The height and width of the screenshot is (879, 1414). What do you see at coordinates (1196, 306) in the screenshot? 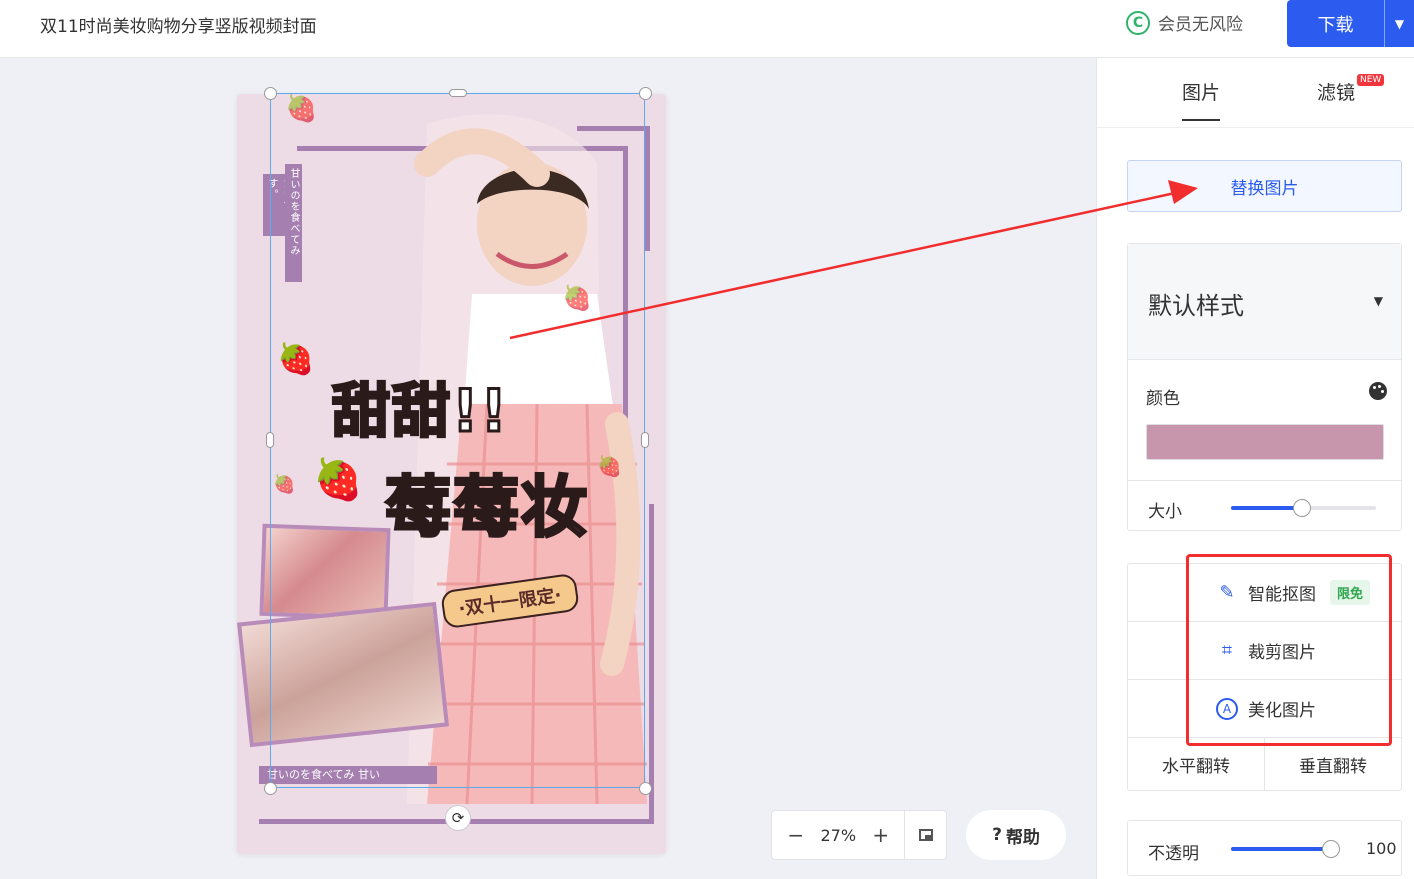
I see `style-dropdown-value: 默认样式` at bounding box center [1196, 306].